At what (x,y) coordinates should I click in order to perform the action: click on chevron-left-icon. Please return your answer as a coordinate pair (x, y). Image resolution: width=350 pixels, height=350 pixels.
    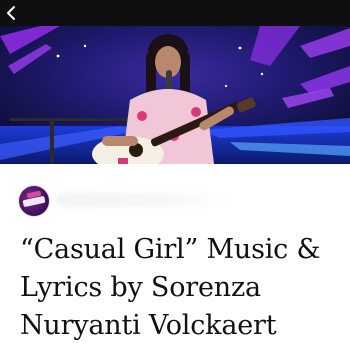
    Looking at the image, I should click on (11, 13).